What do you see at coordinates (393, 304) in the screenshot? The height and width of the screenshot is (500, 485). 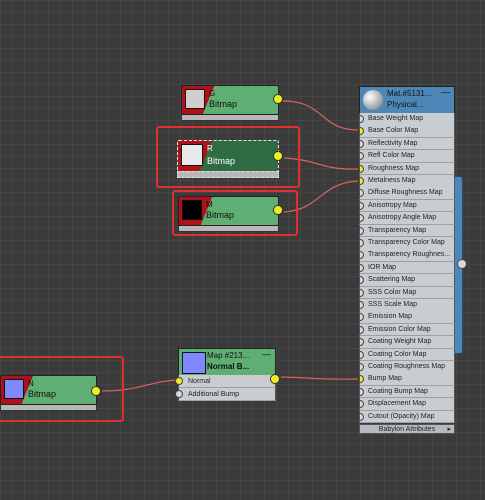 I see `slot-label: SSS Scale Map` at bounding box center [393, 304].